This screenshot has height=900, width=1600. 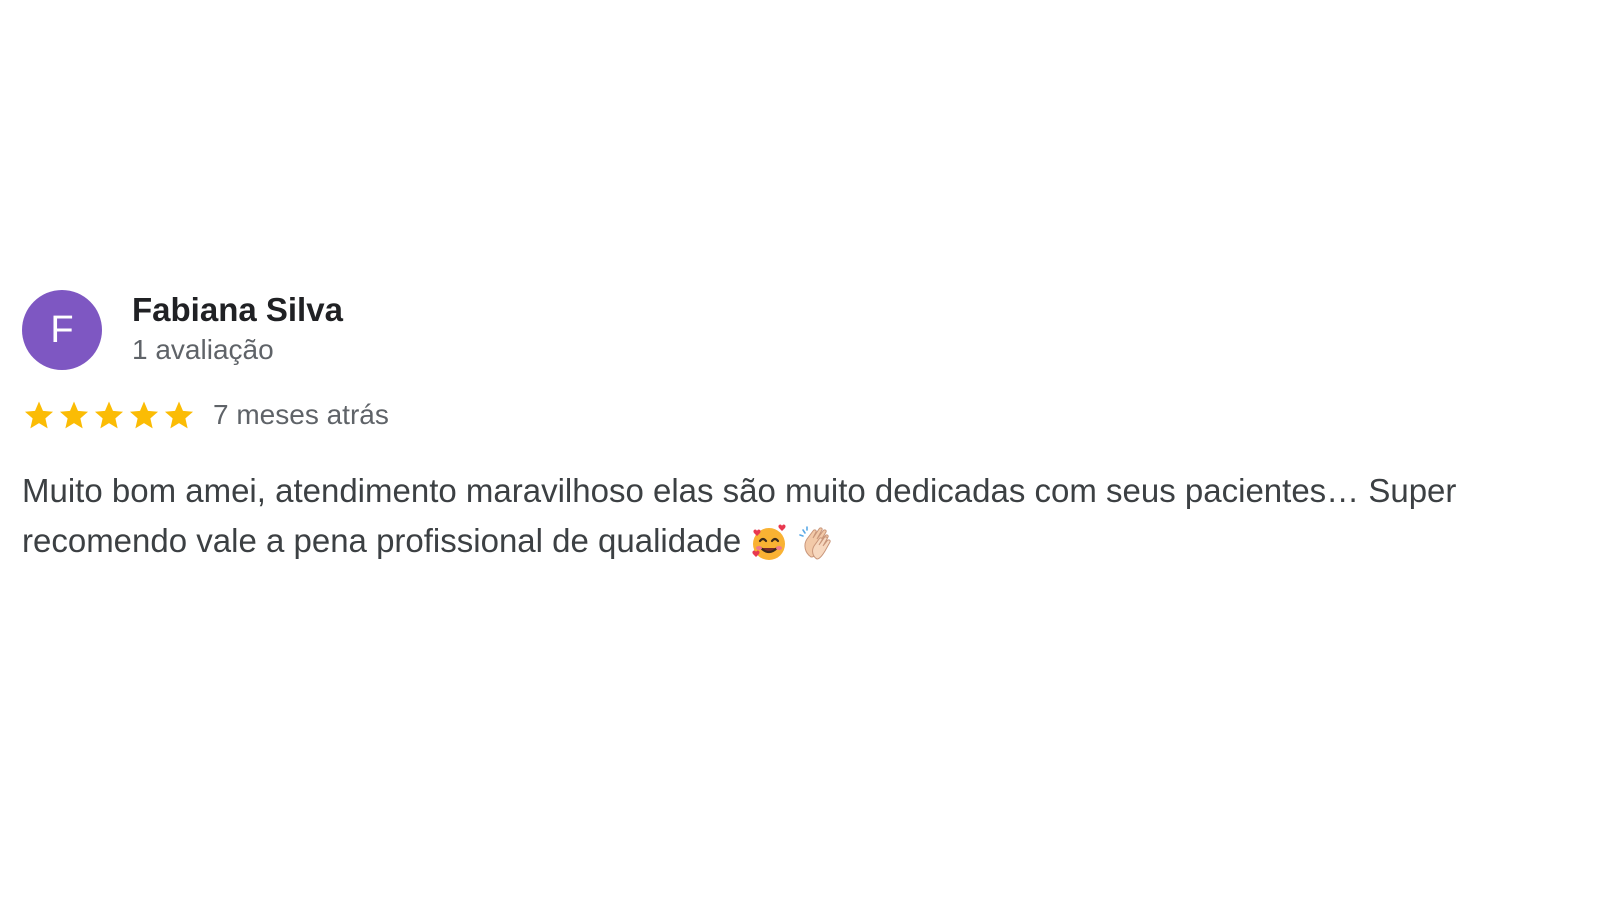 I want to click on author-block: Fabiana Silva 1 avaliação, so click(x=237, y=329).